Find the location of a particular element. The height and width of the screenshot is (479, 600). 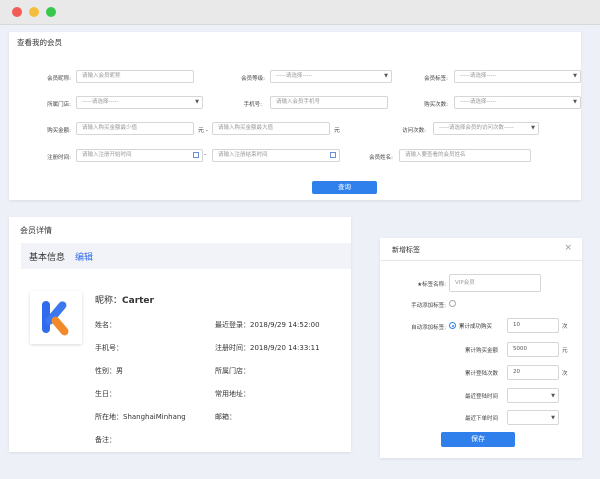

name-field: 姓名： is located at coordinates (105, 325).